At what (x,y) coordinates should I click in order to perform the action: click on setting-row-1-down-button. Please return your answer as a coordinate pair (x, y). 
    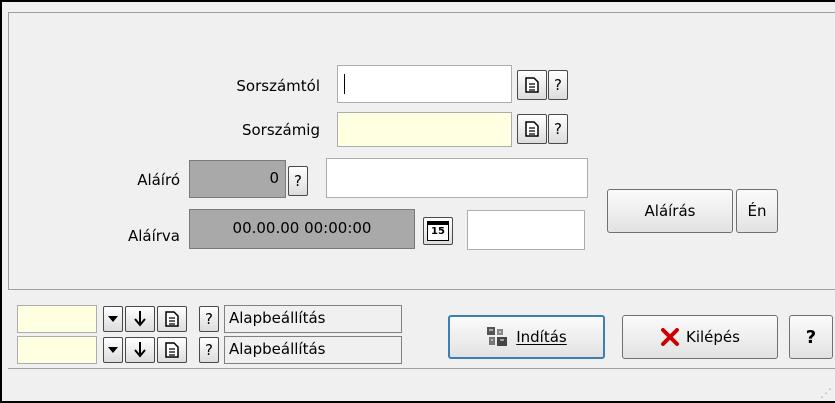
    Looking at the image, I should click on (140, 319).